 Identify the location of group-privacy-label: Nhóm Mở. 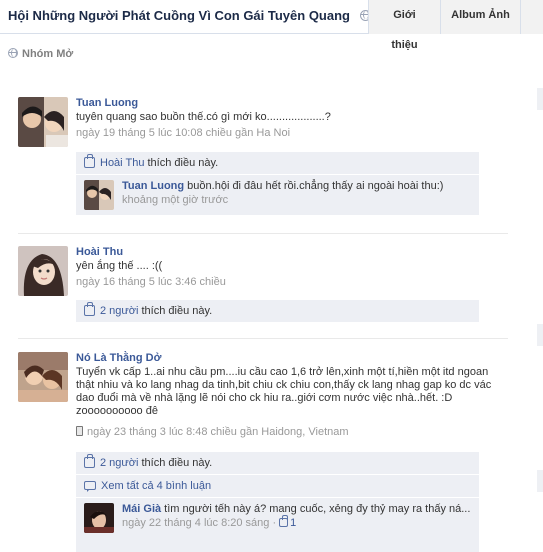
(40, 54).